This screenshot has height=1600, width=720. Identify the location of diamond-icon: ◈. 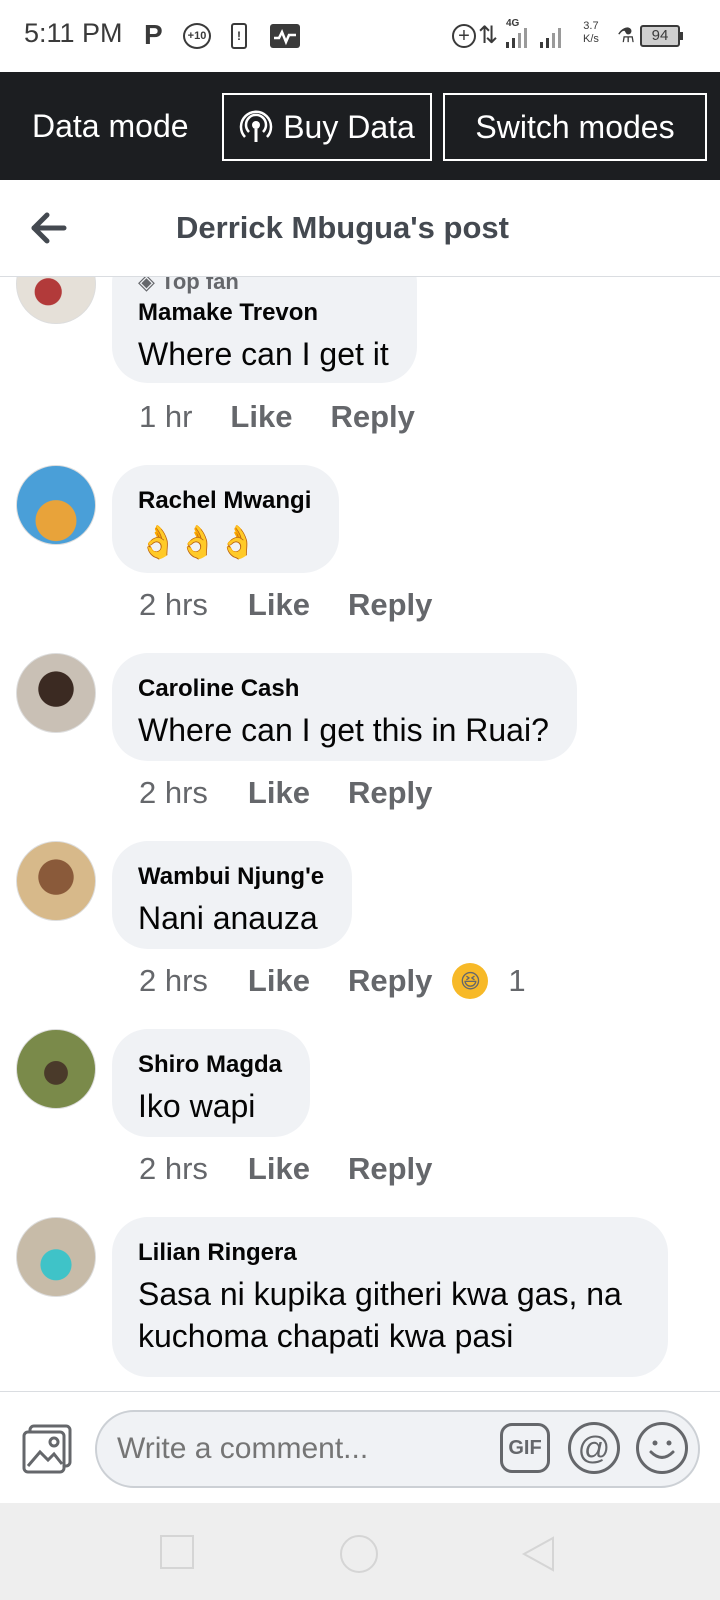
(150, 285).